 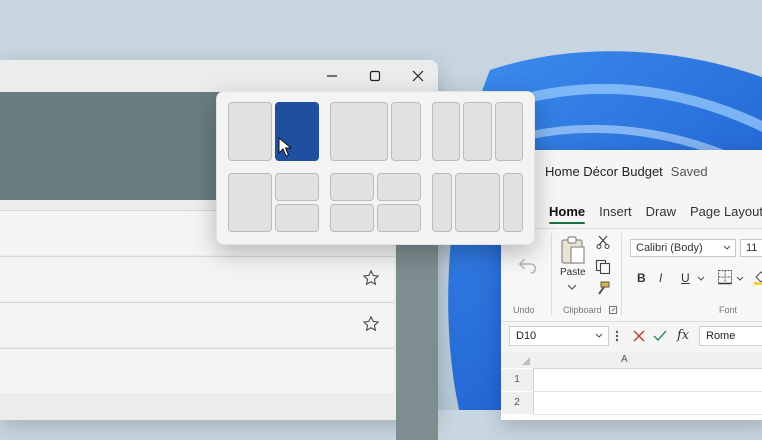 What do you see at coordinates (442, 202) in the screenshot?
I see `snap-zone-side-left` at bounding box center [442, 202].